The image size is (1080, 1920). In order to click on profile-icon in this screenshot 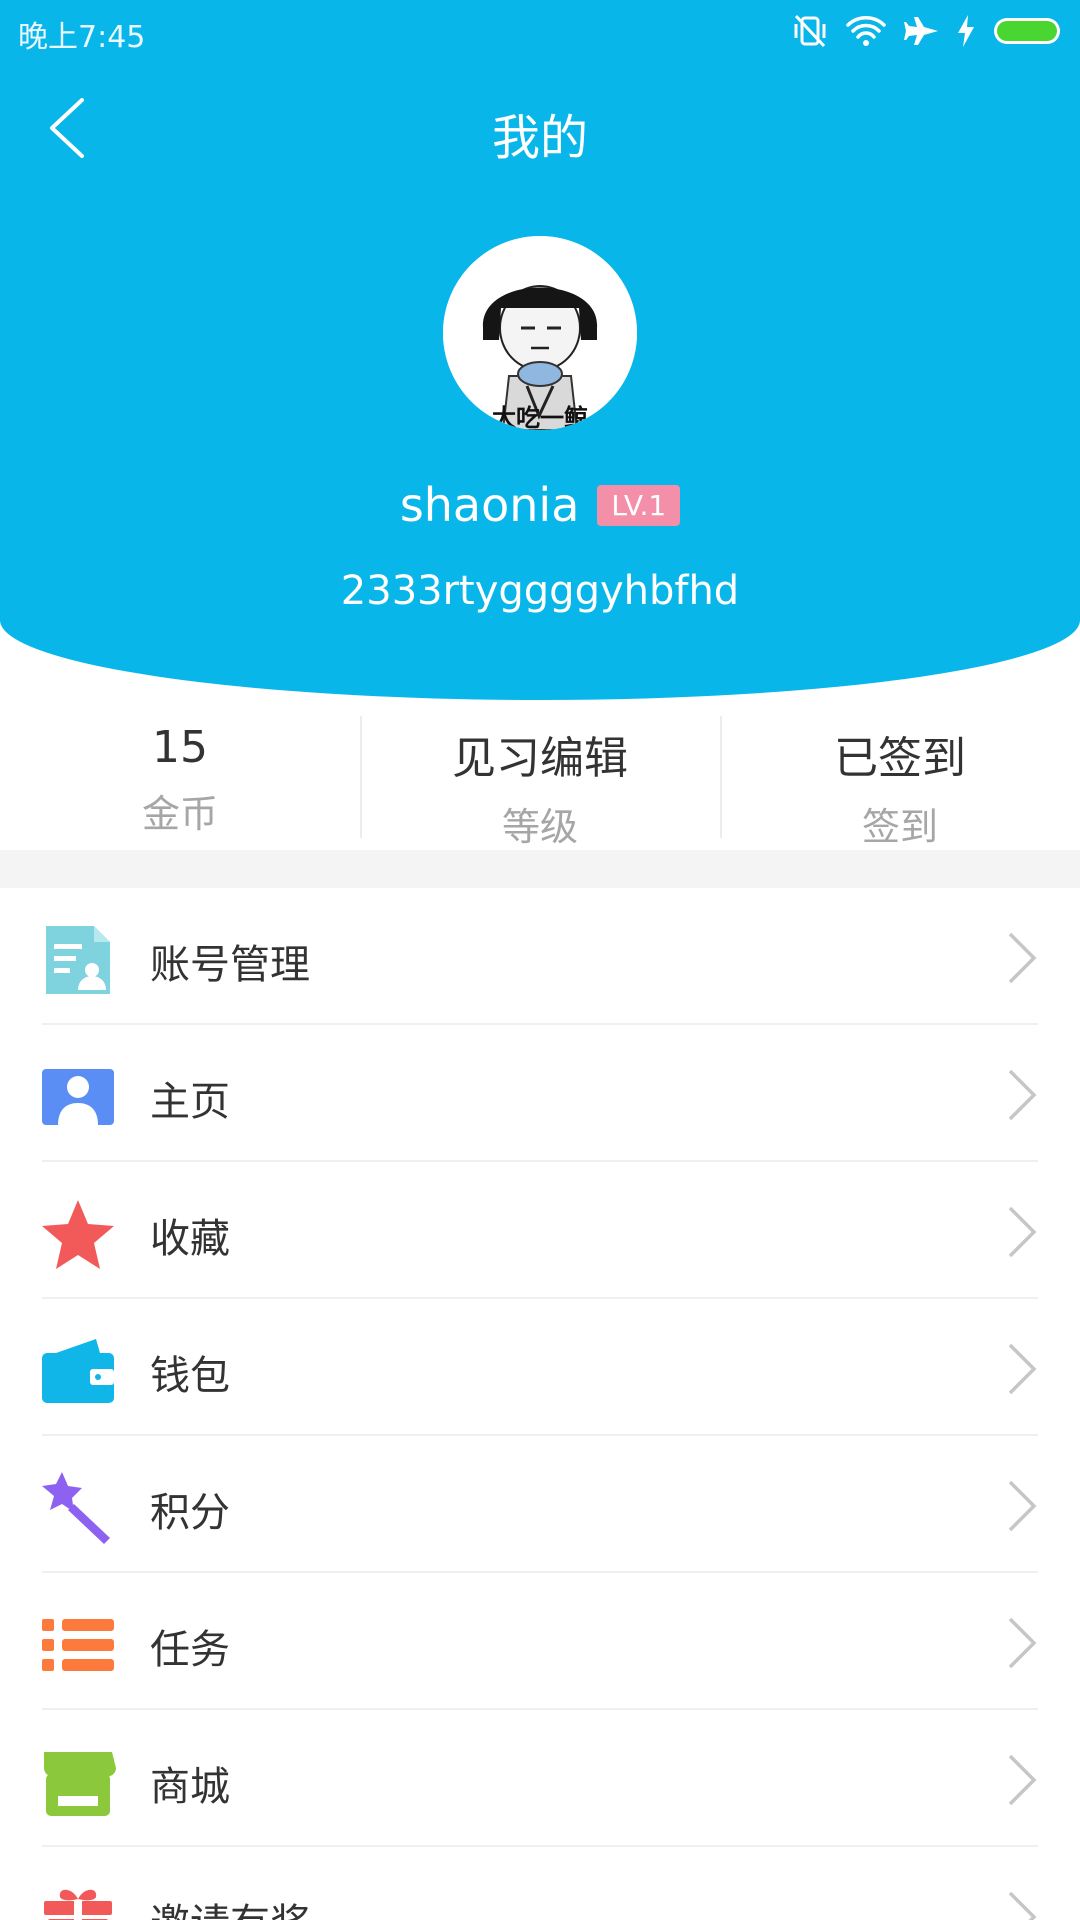, I will do `click(78, 1097)`.